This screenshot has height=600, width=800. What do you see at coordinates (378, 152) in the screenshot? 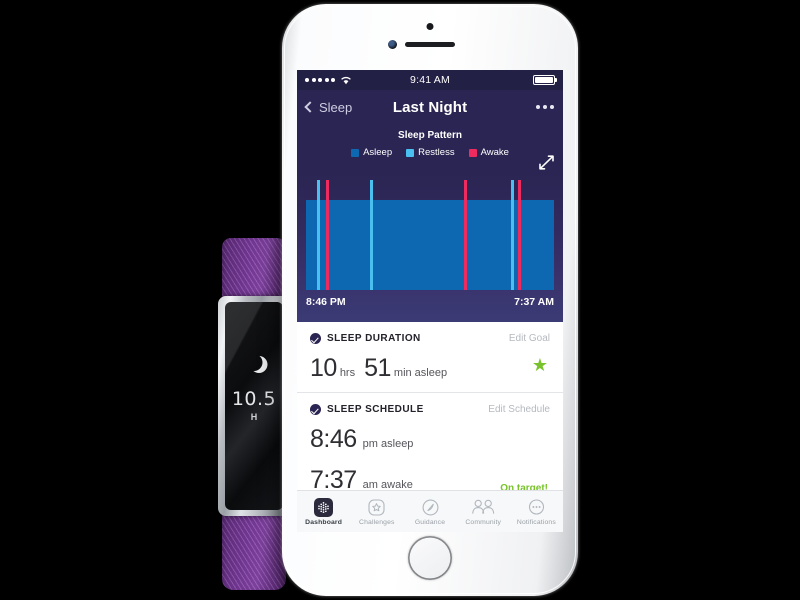
I see `legend-label-asleep: Asleep` at bounding box center [378, 152].